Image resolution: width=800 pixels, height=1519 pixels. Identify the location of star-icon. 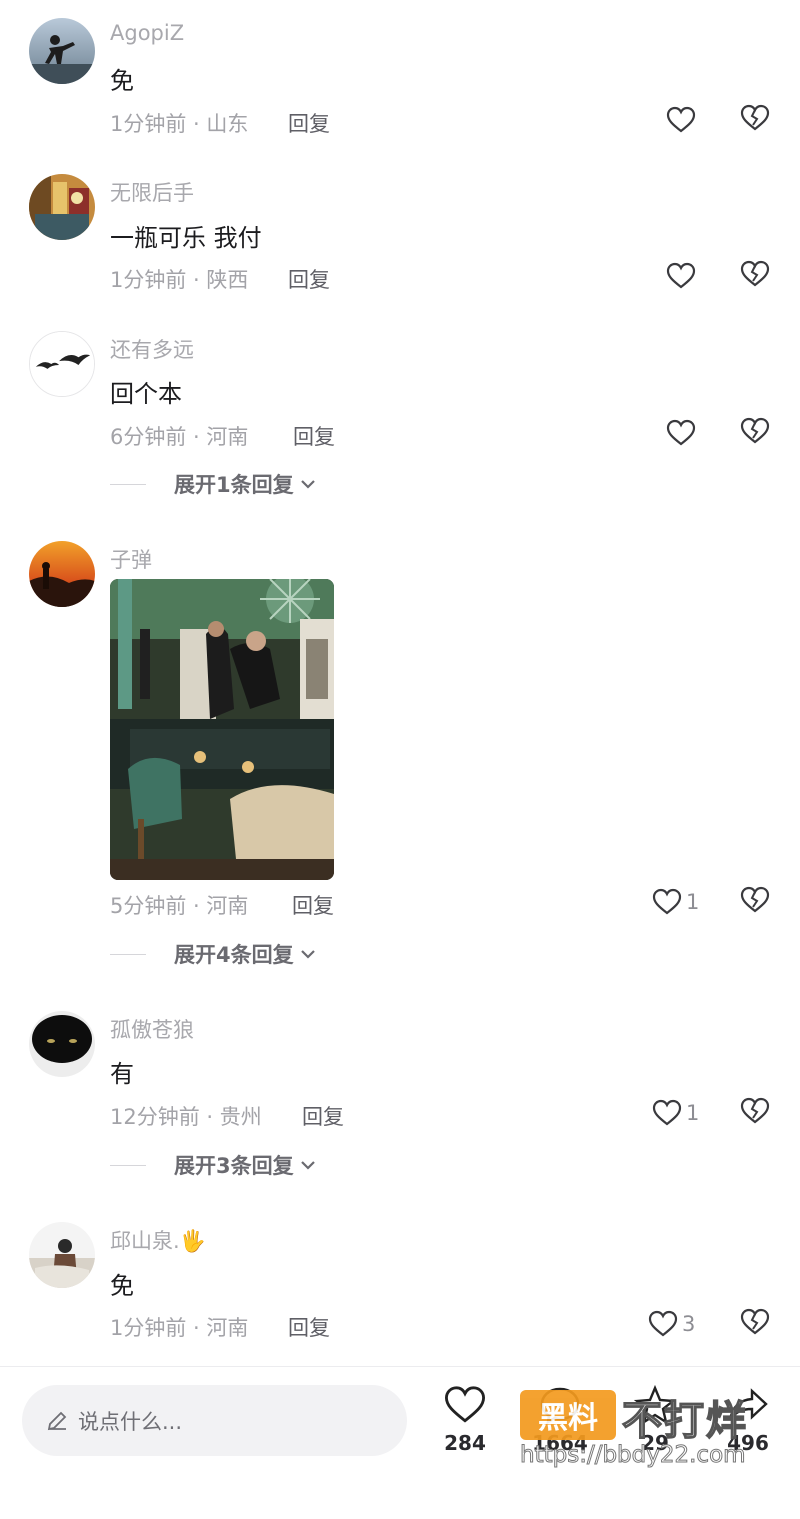
(655, 1404).